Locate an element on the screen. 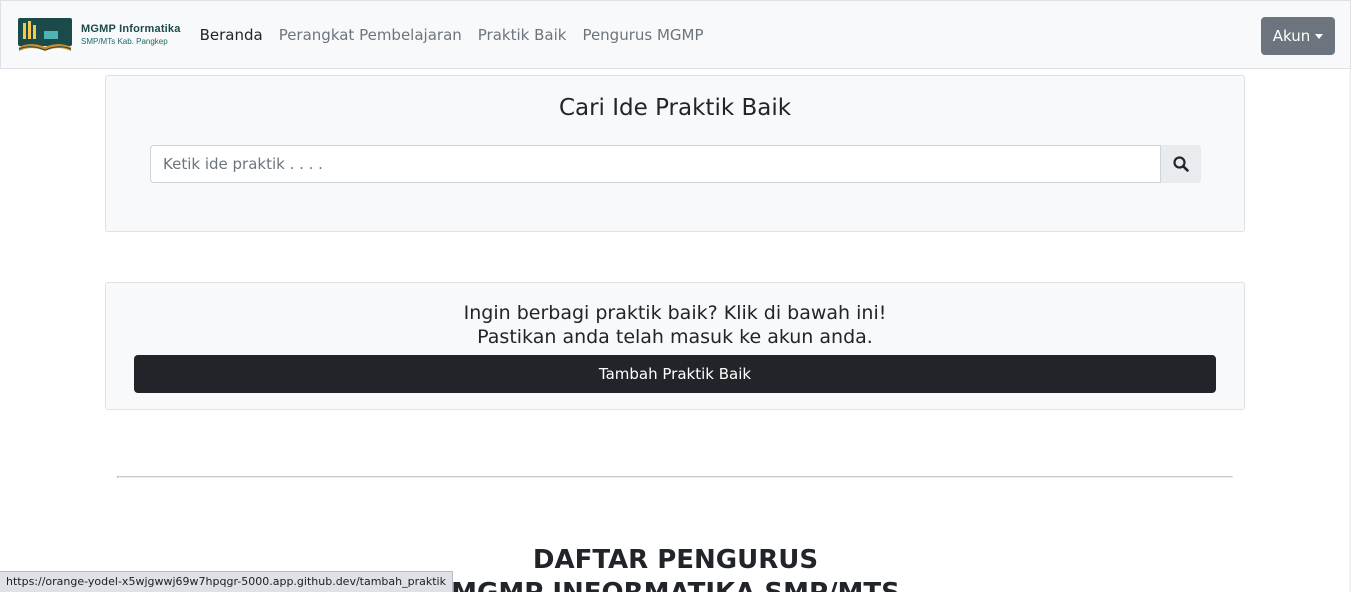  brand-text: MGMP Informatika SMP/MTs Kab. Pangkep is located at coordinates (131, 34).